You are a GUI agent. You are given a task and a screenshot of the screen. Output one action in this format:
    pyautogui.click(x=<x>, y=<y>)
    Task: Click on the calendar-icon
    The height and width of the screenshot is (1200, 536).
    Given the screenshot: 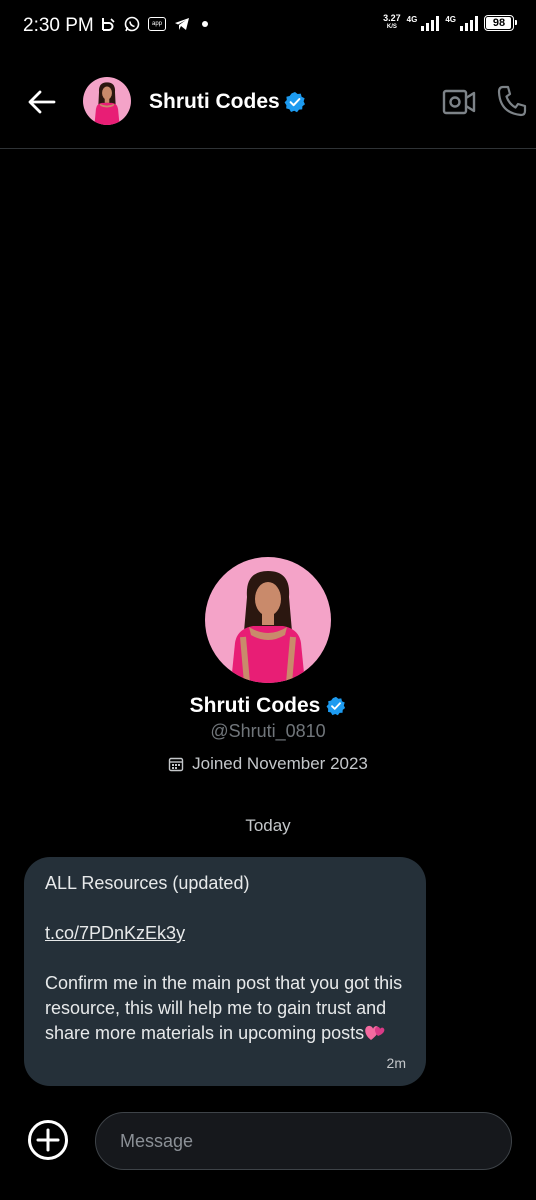 What is the action you would take?
    pyautogui.click(x=176, y=764)
    